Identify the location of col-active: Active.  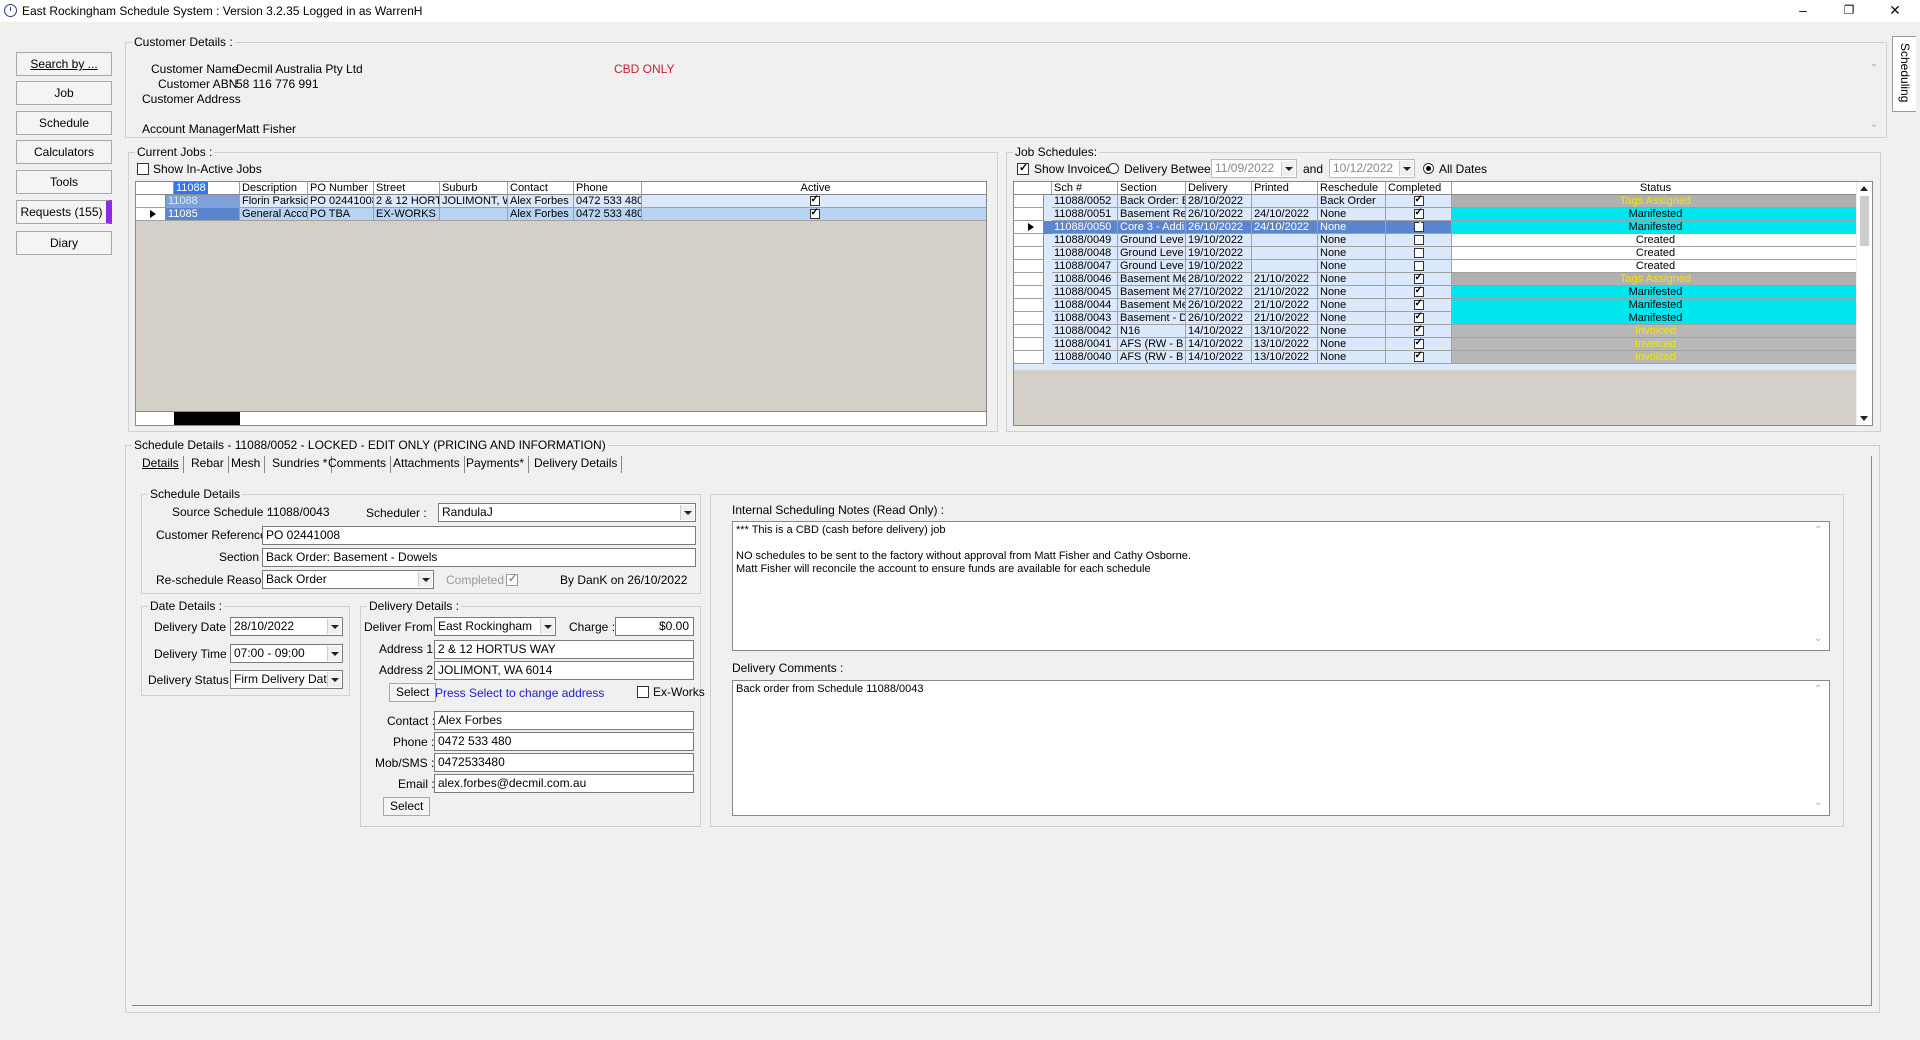
(814, 188).